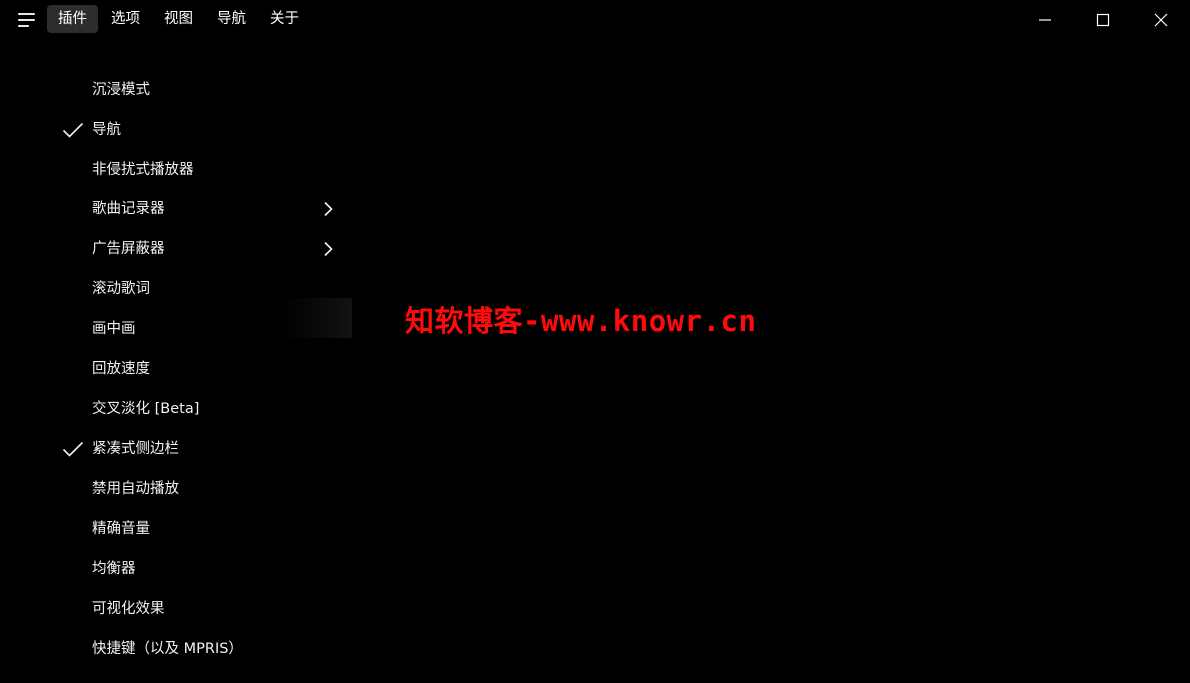 The image size is (1190, 683). I want to click on close-button, so click(1161, 20).